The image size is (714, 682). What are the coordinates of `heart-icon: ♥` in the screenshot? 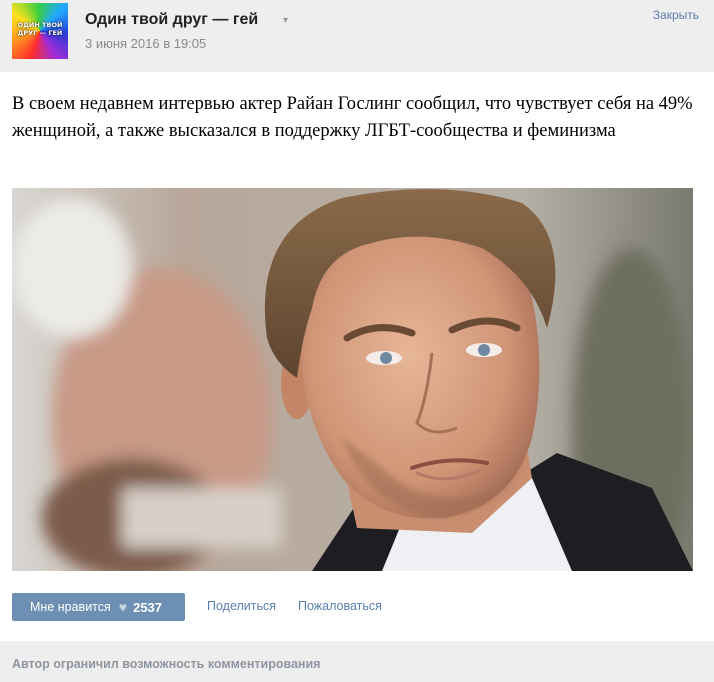 It's located at (123, 607).